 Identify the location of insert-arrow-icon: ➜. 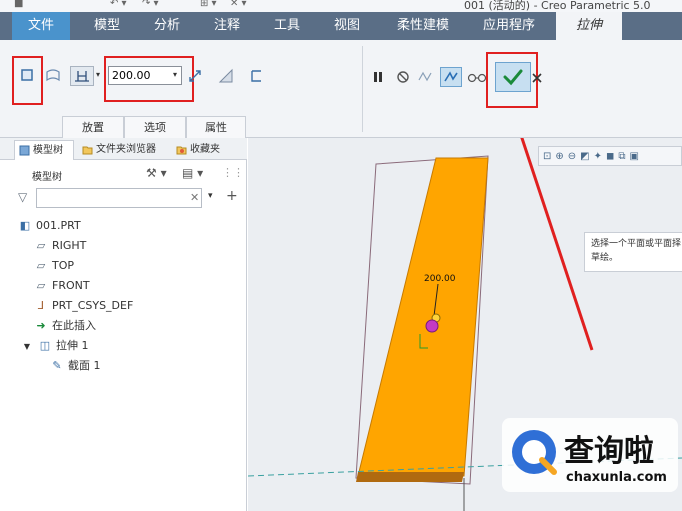
(41, 325).